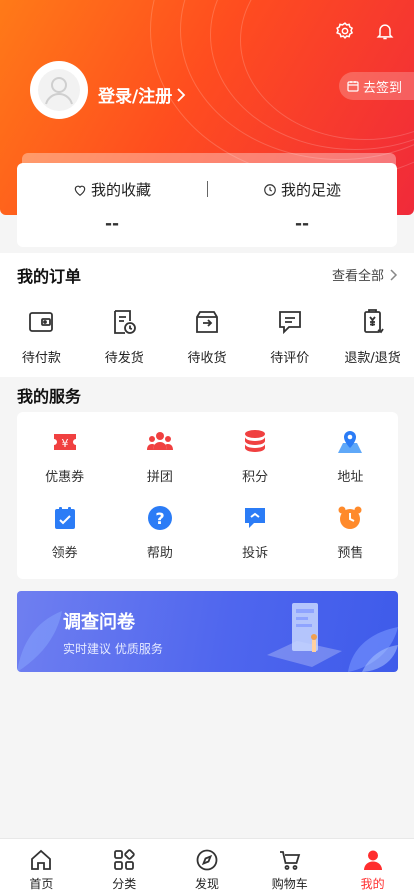  What do you see at coordinates (49, 276) in the screenshot?
I see `orders-title: 我的订单` at bounding box center [49, 276].